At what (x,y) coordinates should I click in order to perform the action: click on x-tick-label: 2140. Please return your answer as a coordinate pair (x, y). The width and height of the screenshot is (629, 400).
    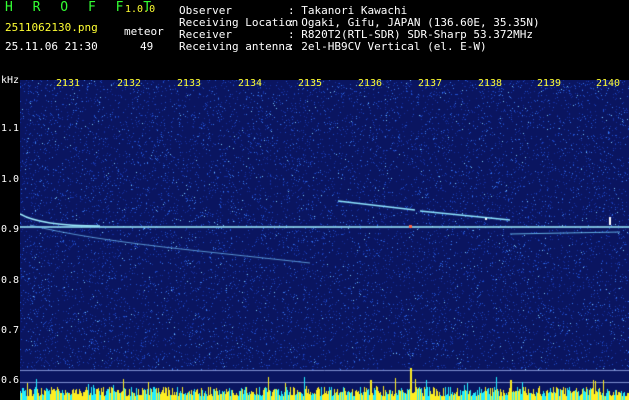
    Looking at the image, I should click on (608, 83).